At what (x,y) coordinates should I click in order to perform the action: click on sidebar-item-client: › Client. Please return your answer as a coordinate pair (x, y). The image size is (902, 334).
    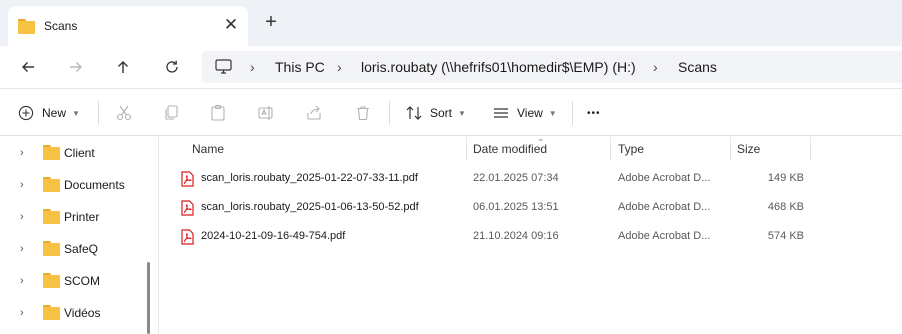
    Looking at the image, I should click on (75, 153).